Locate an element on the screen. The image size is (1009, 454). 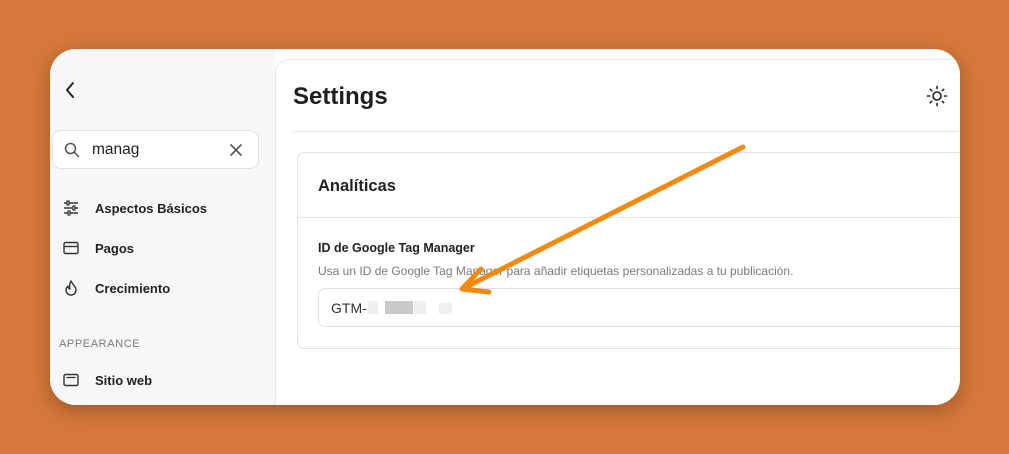
credit-card-icon is located at coordinates (71, 248).